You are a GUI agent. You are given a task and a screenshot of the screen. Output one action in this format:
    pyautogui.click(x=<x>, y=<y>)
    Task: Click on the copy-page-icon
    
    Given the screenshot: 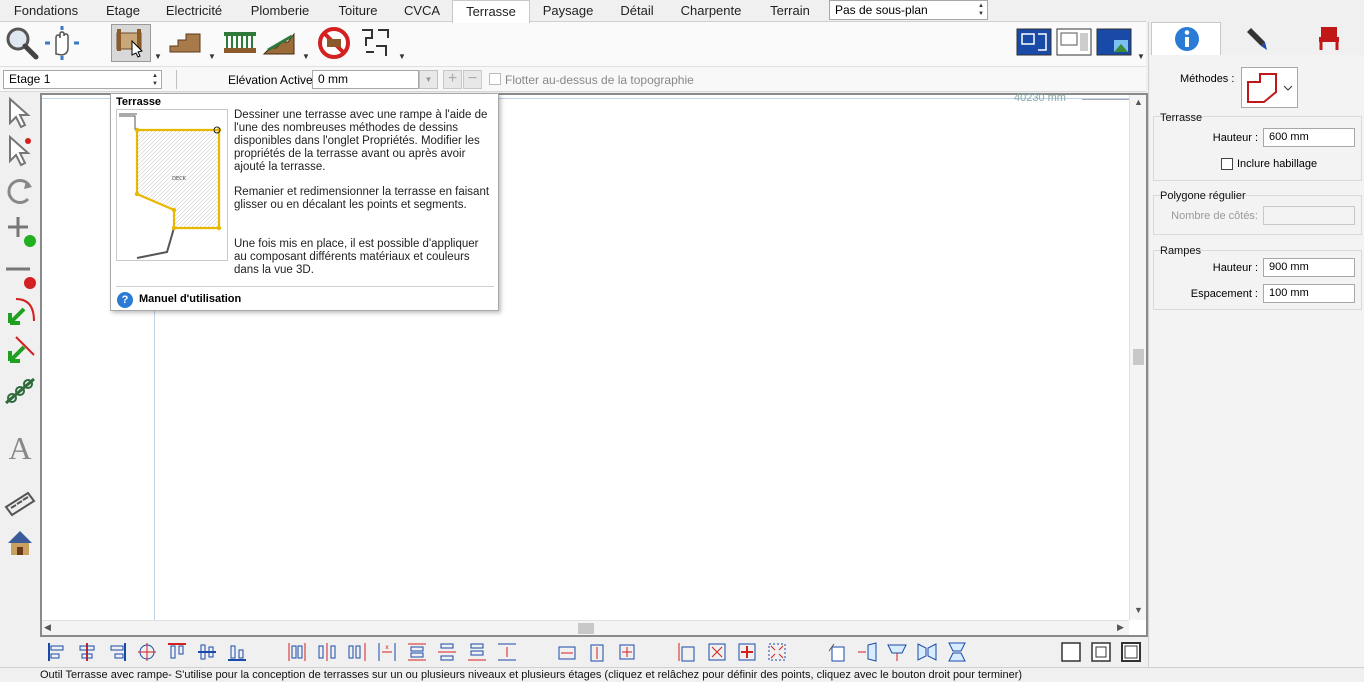 What is the action you would take?
    pyautogui.click(x=837, y=652)
    